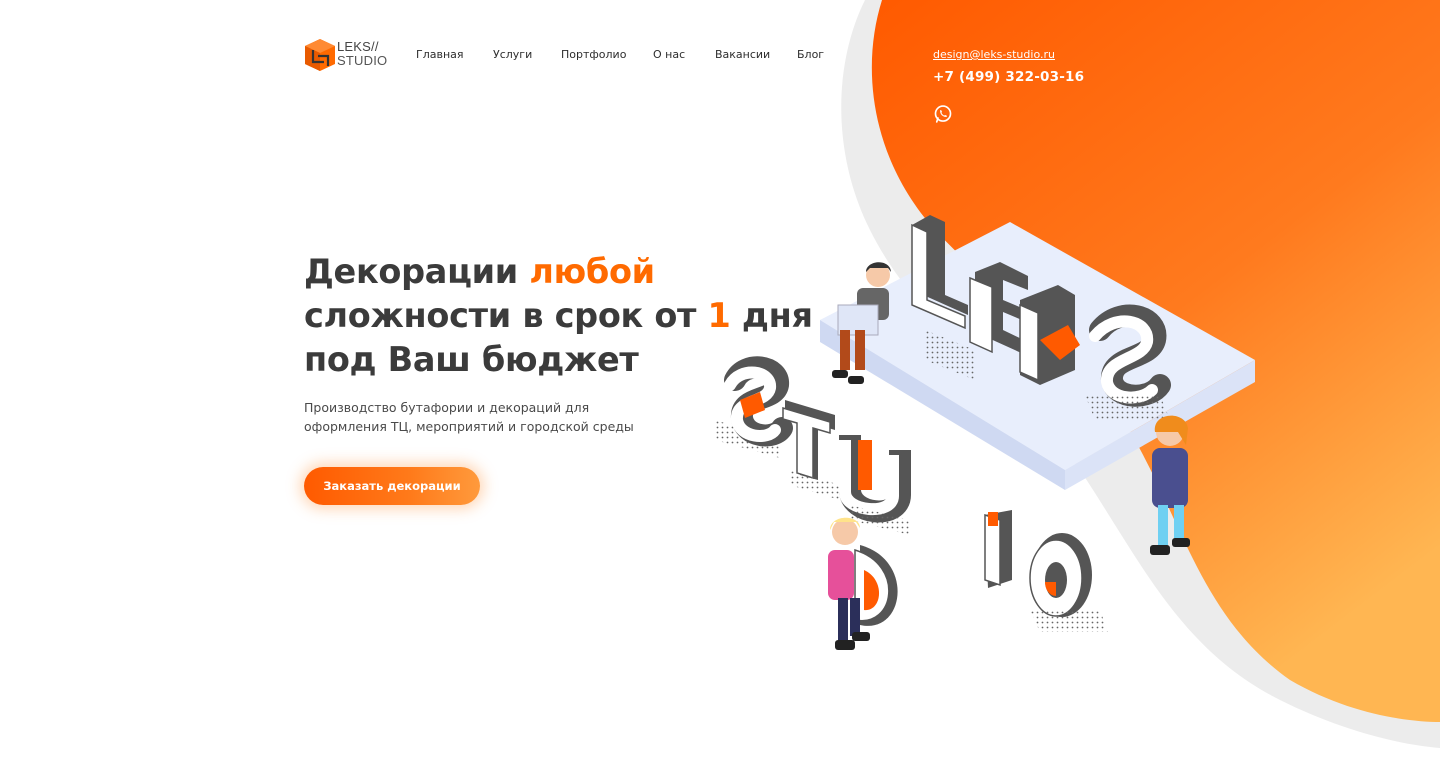  What do you see at coordinates (362, 60) in the screenshot?
I see `logo-line2: STUDIO` at bounding box center [362, 60].